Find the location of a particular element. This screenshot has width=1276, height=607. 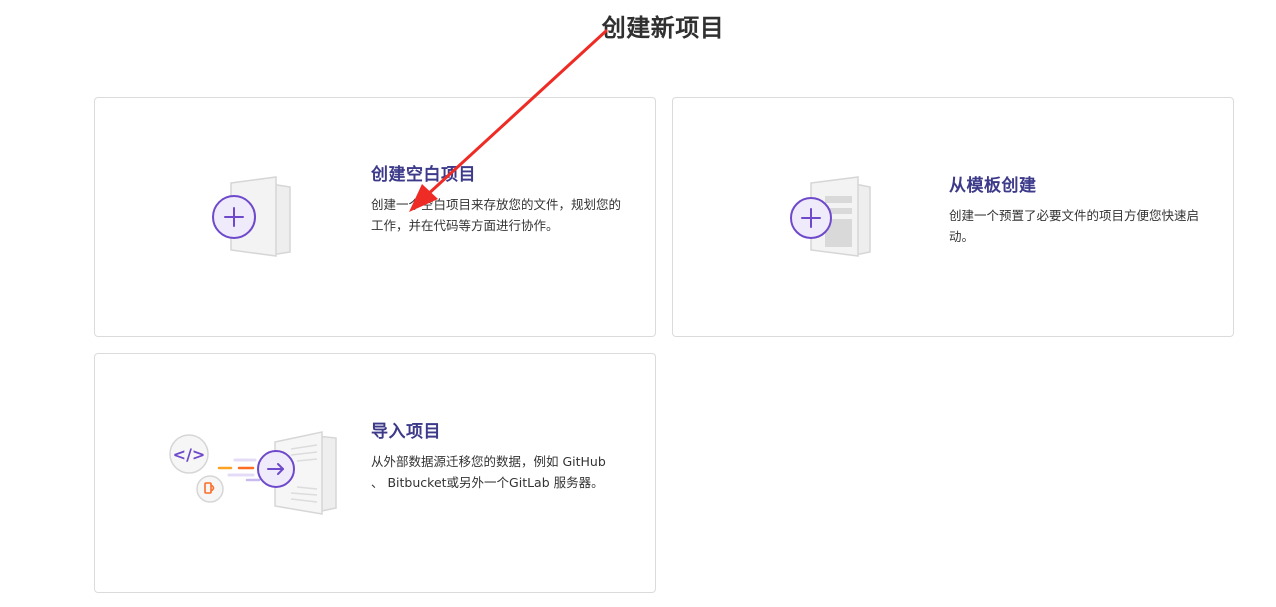

card-title: 创建空白项目 is located at coordinates (423, 175).